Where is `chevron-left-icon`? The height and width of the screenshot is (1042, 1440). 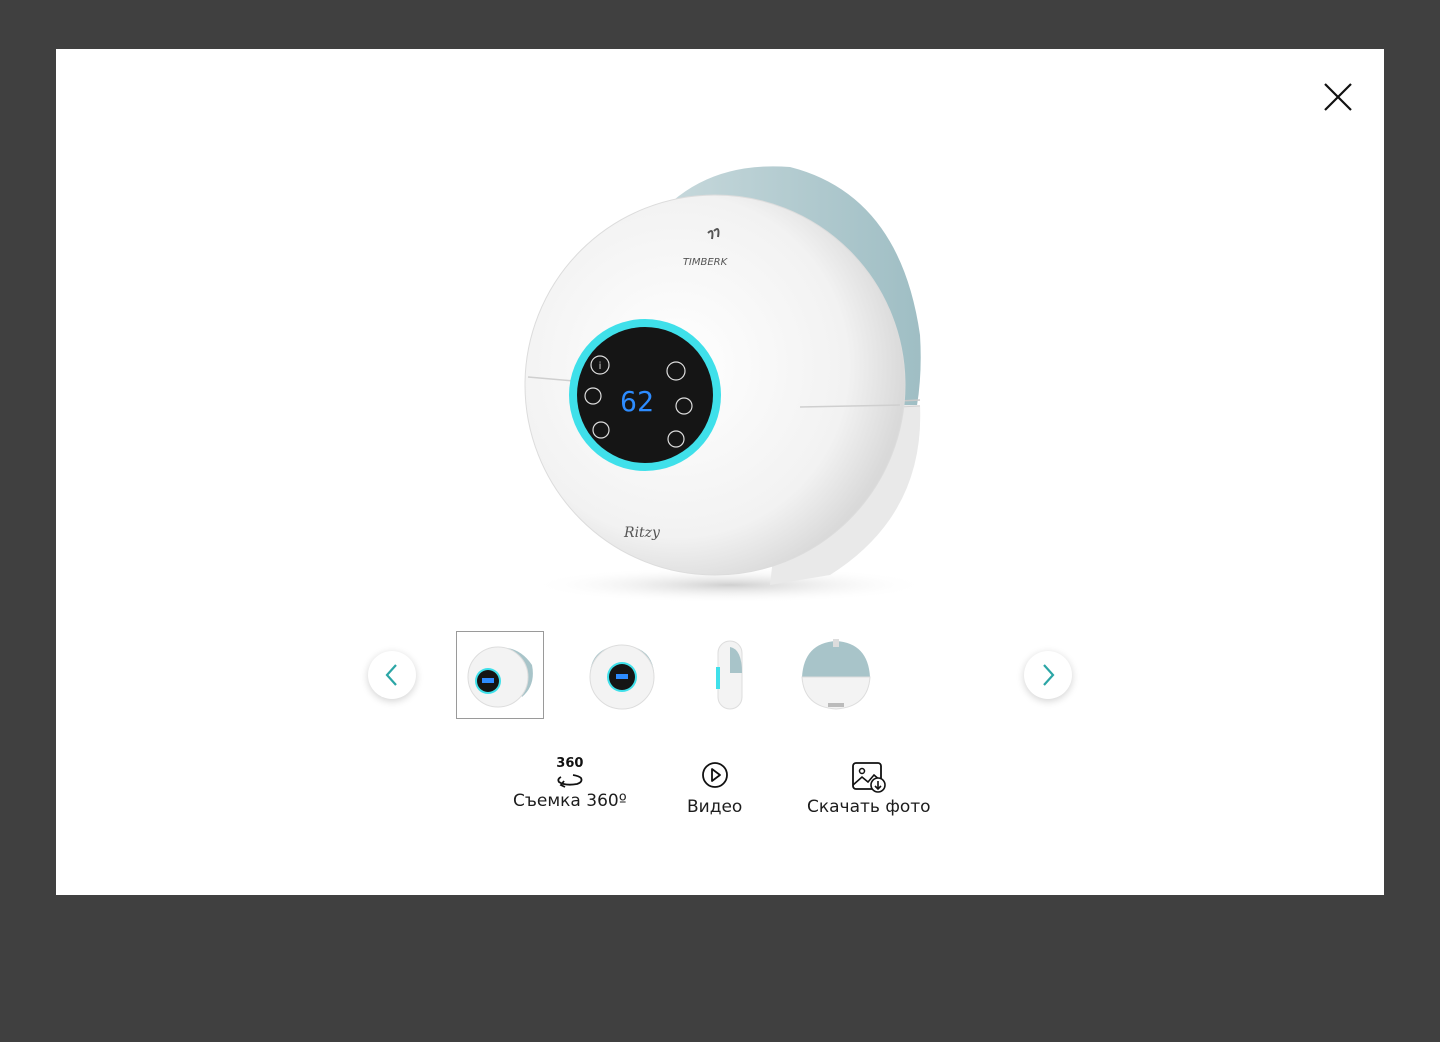 chevron-left-icon is located at coordinates (391, 675).